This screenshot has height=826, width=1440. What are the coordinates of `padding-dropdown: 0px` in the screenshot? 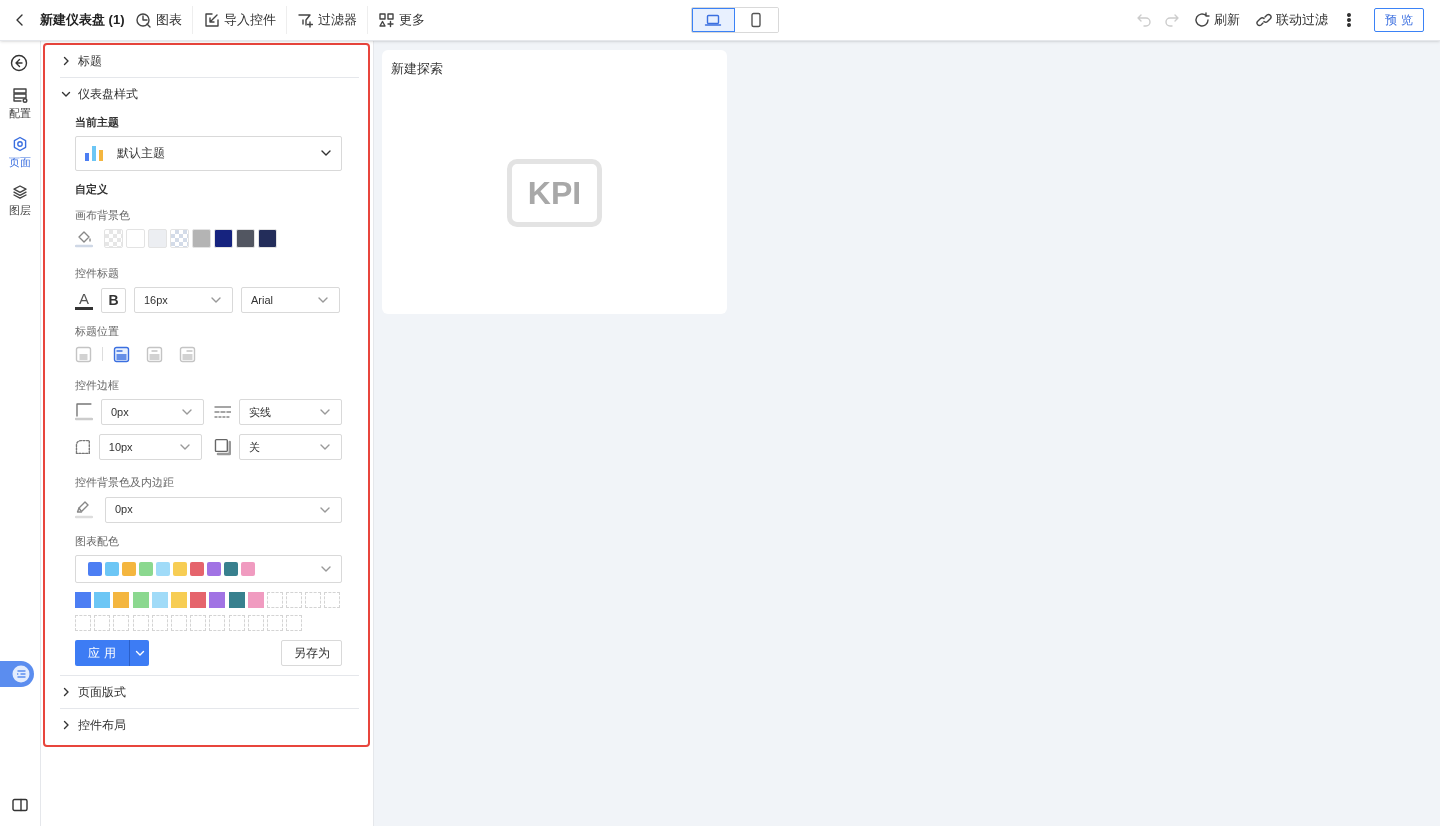 It's located at (223, 509).